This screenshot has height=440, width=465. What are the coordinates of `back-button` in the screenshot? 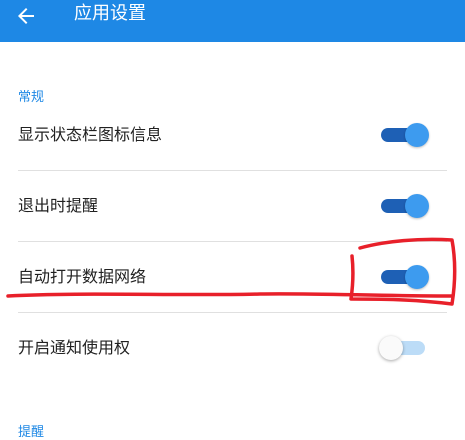 It's located at (26, 16).